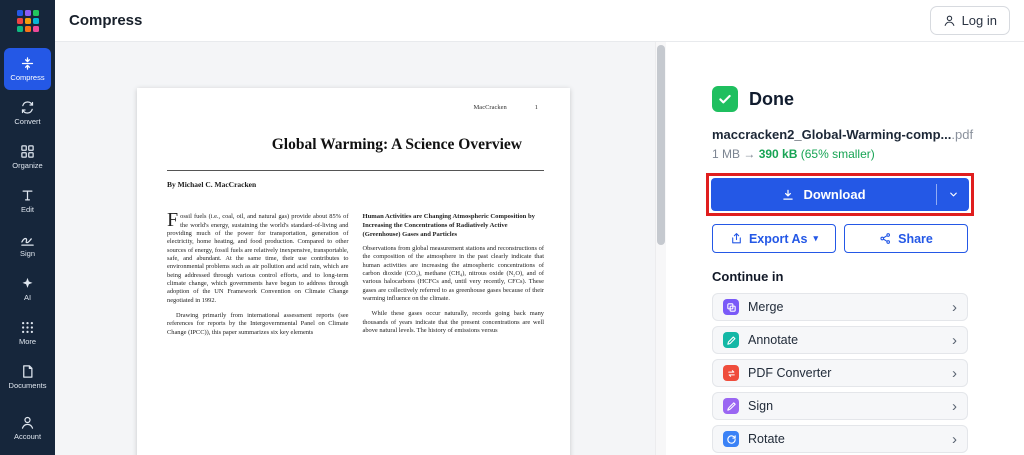  I want to click on sidebar-item-ai: AI, so click(27, 289).